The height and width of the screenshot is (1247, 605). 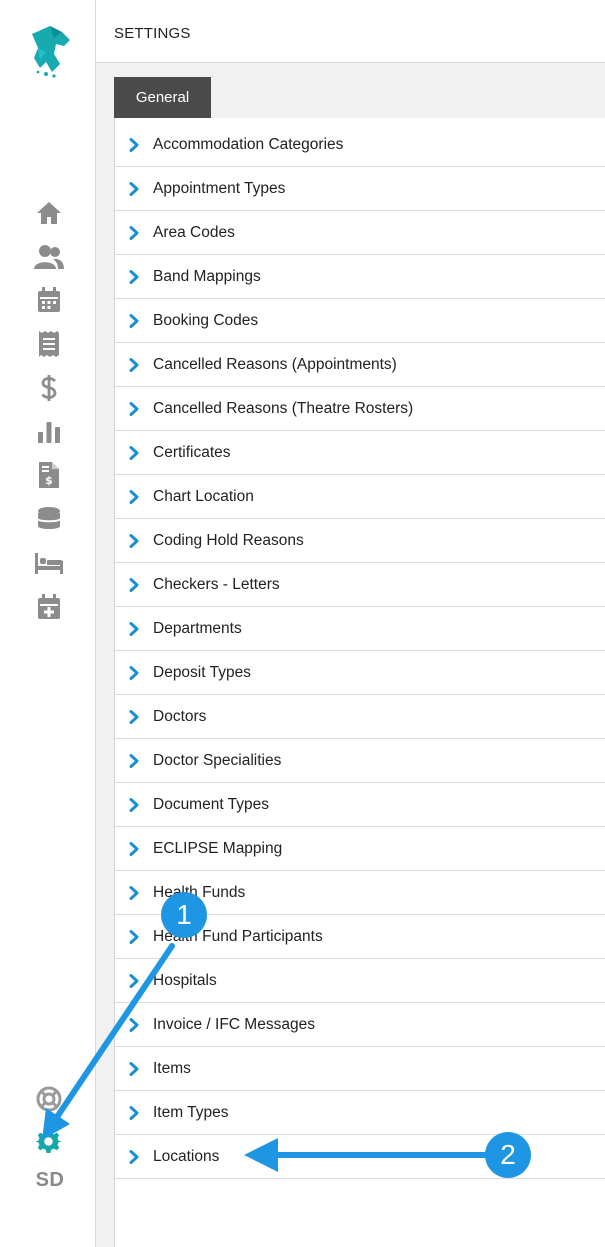 I want to click on settings-list-item-label: Appointment Types, so click(x=219, y=188).